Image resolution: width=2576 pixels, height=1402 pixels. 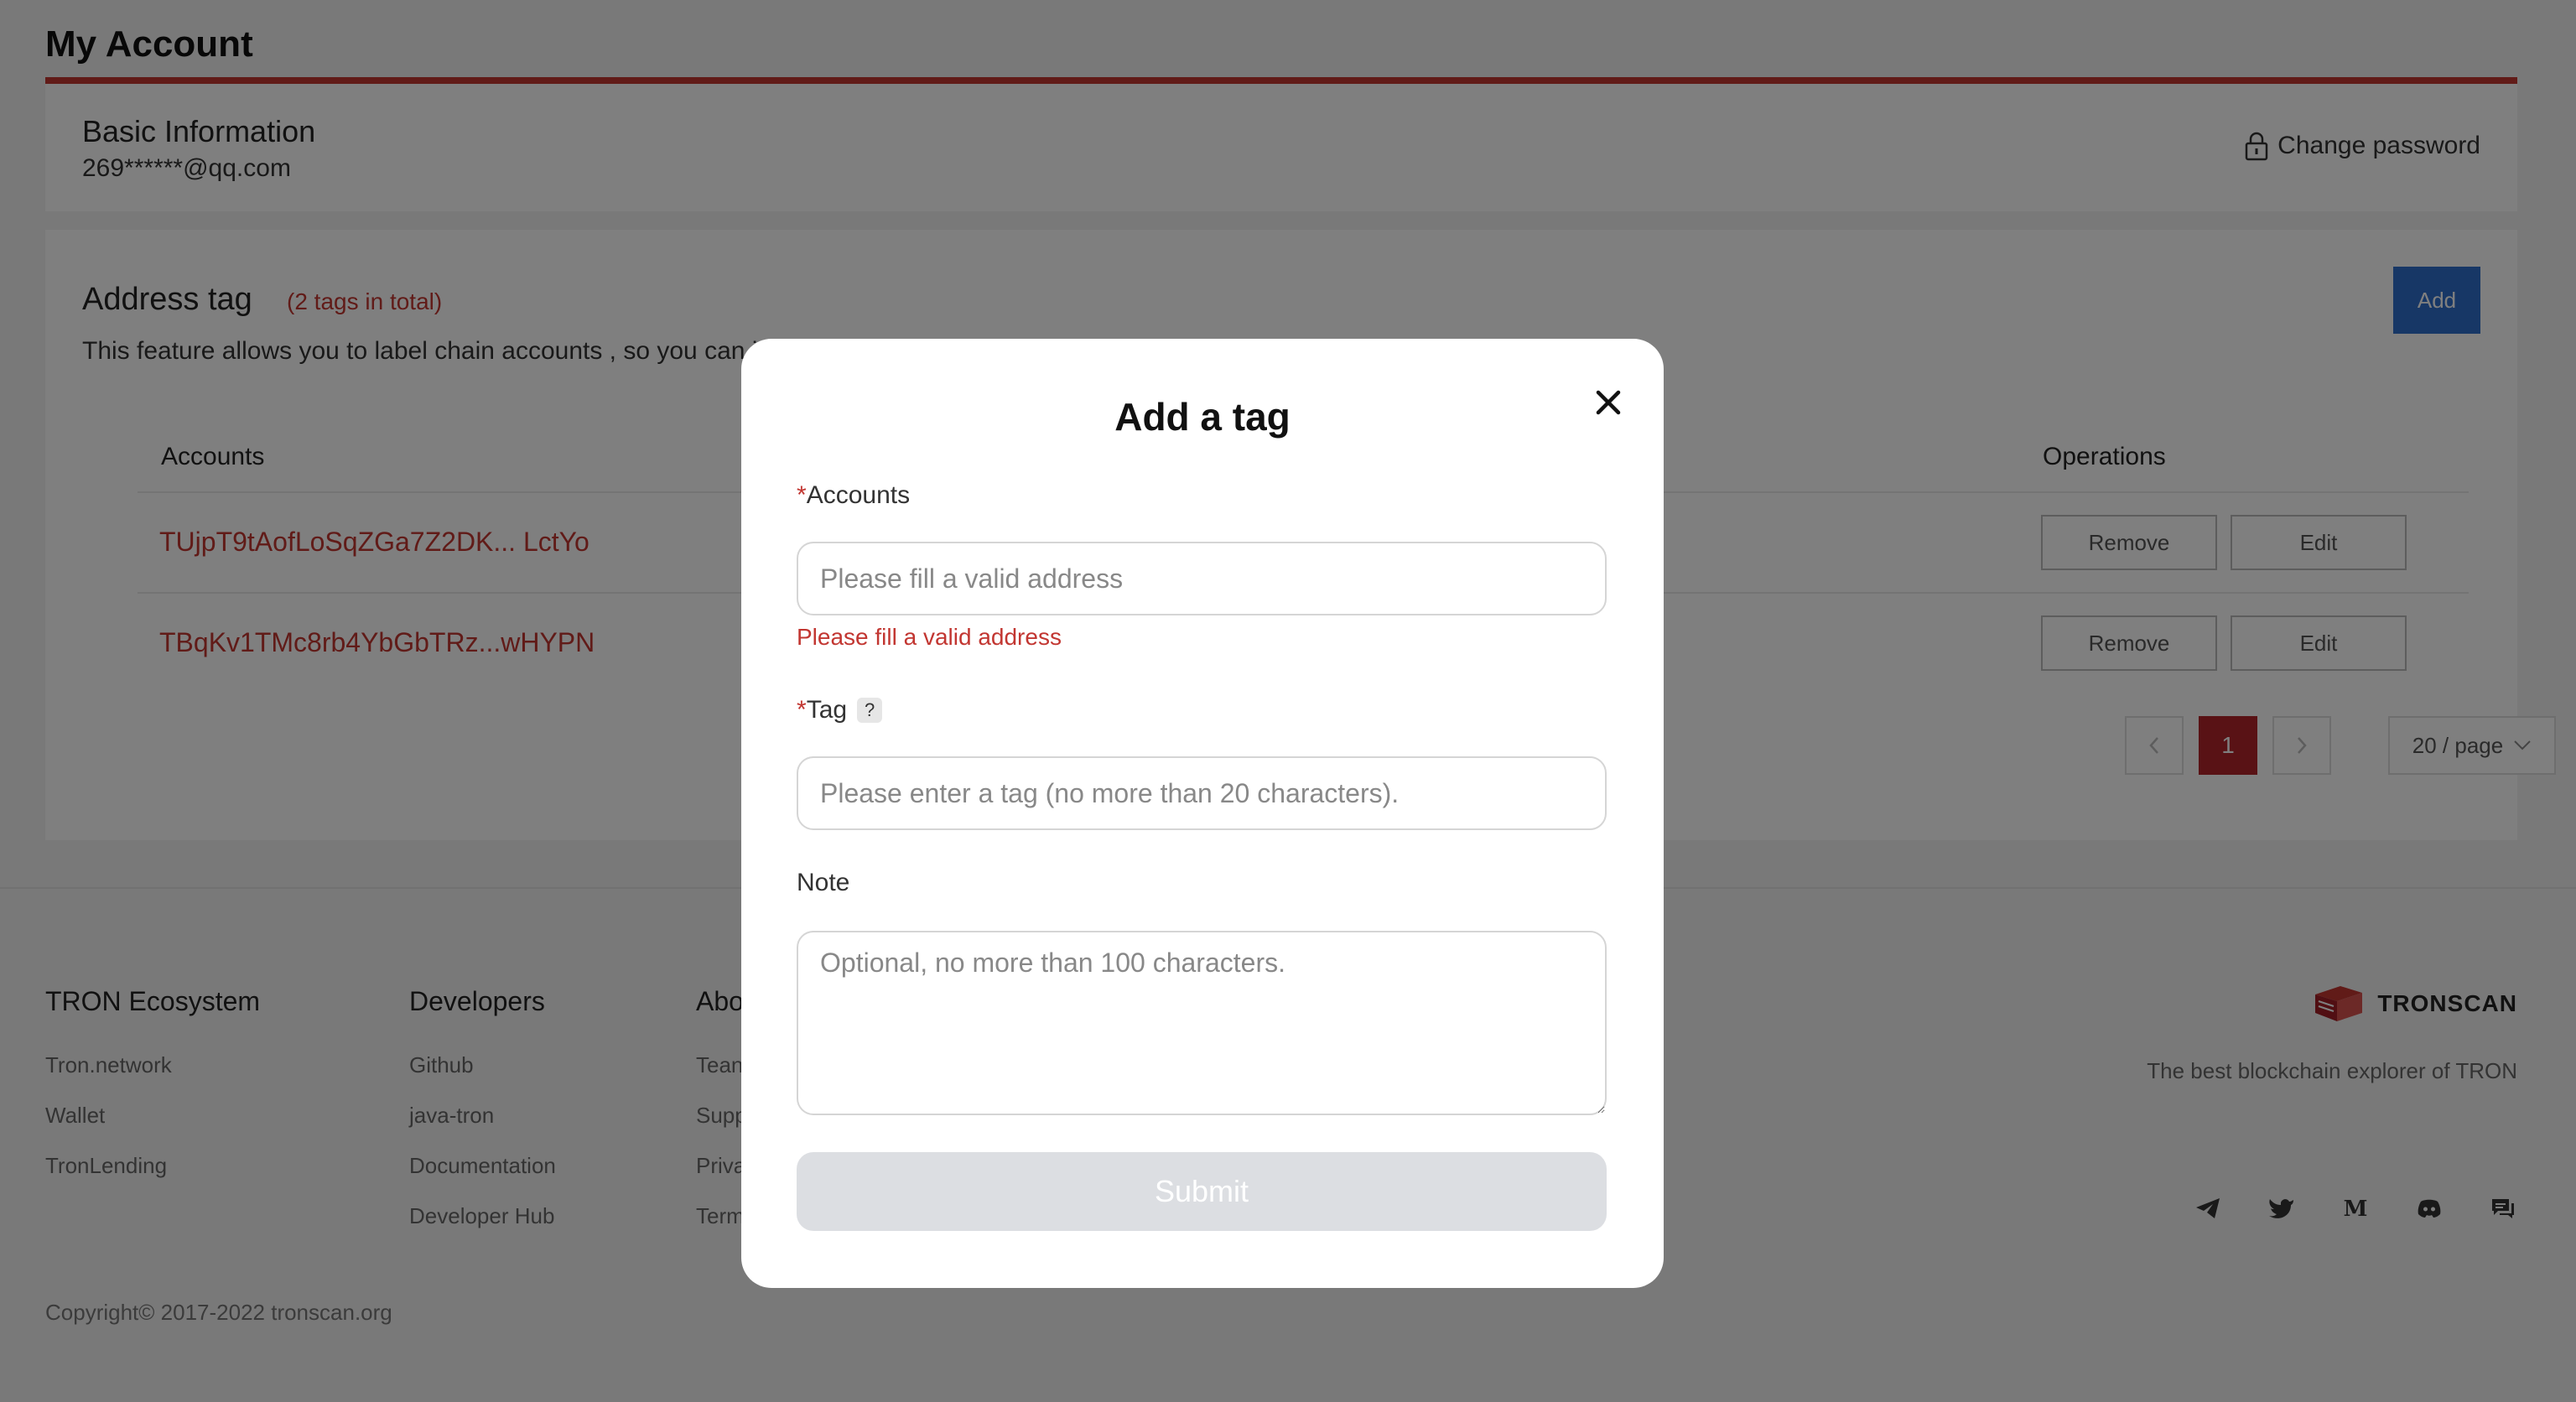 I want to click on accounts-input, so click(x=1202, y=578).